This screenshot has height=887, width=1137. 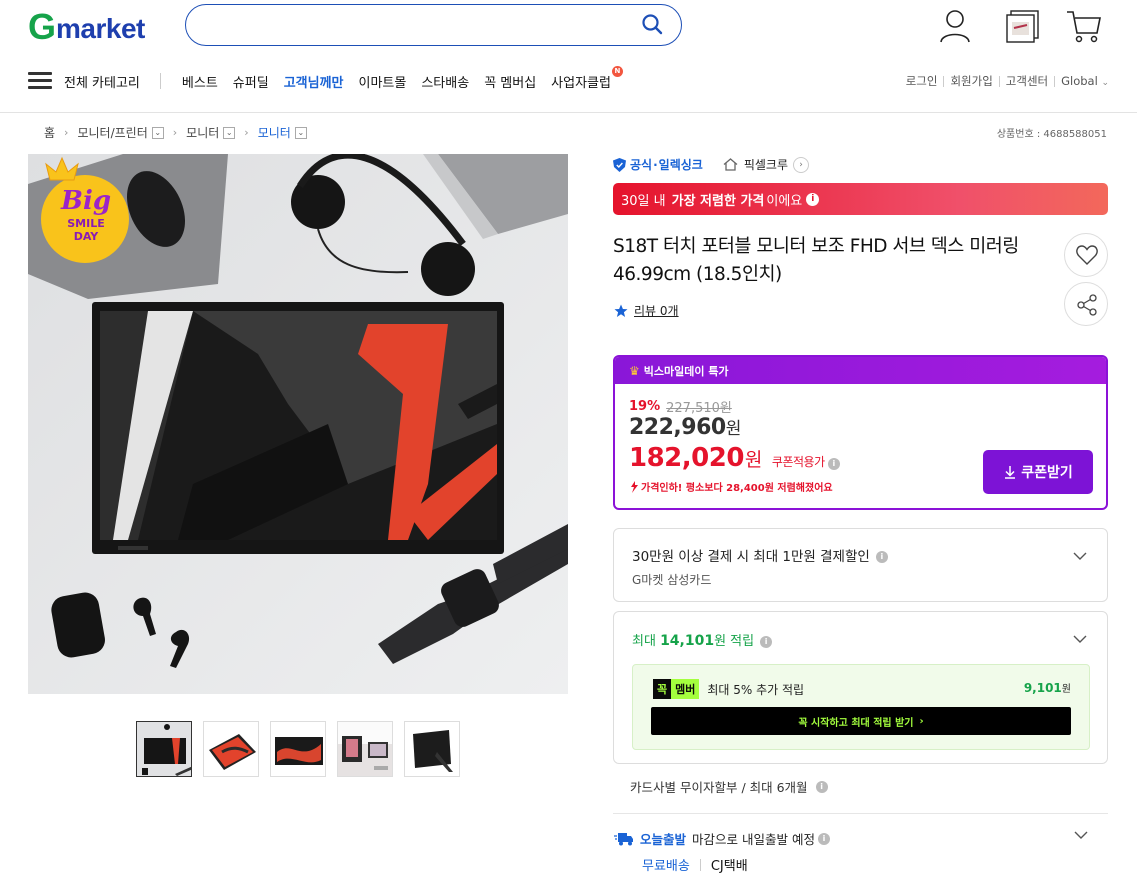 I want to click on review-link: 리뷰 0개, so click(x=656, y=310).